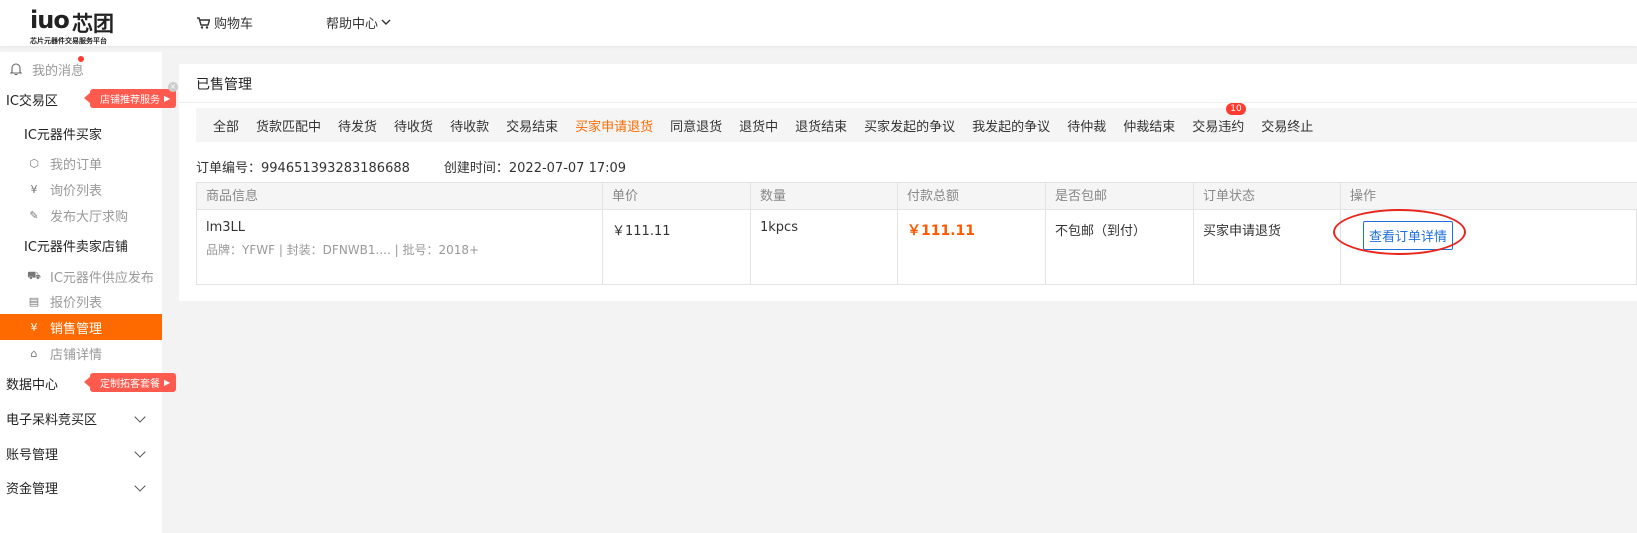 This screenshot has height=533, width=1637. I want to click on promo-label: 定制拓客套餐, so click(130, 384).